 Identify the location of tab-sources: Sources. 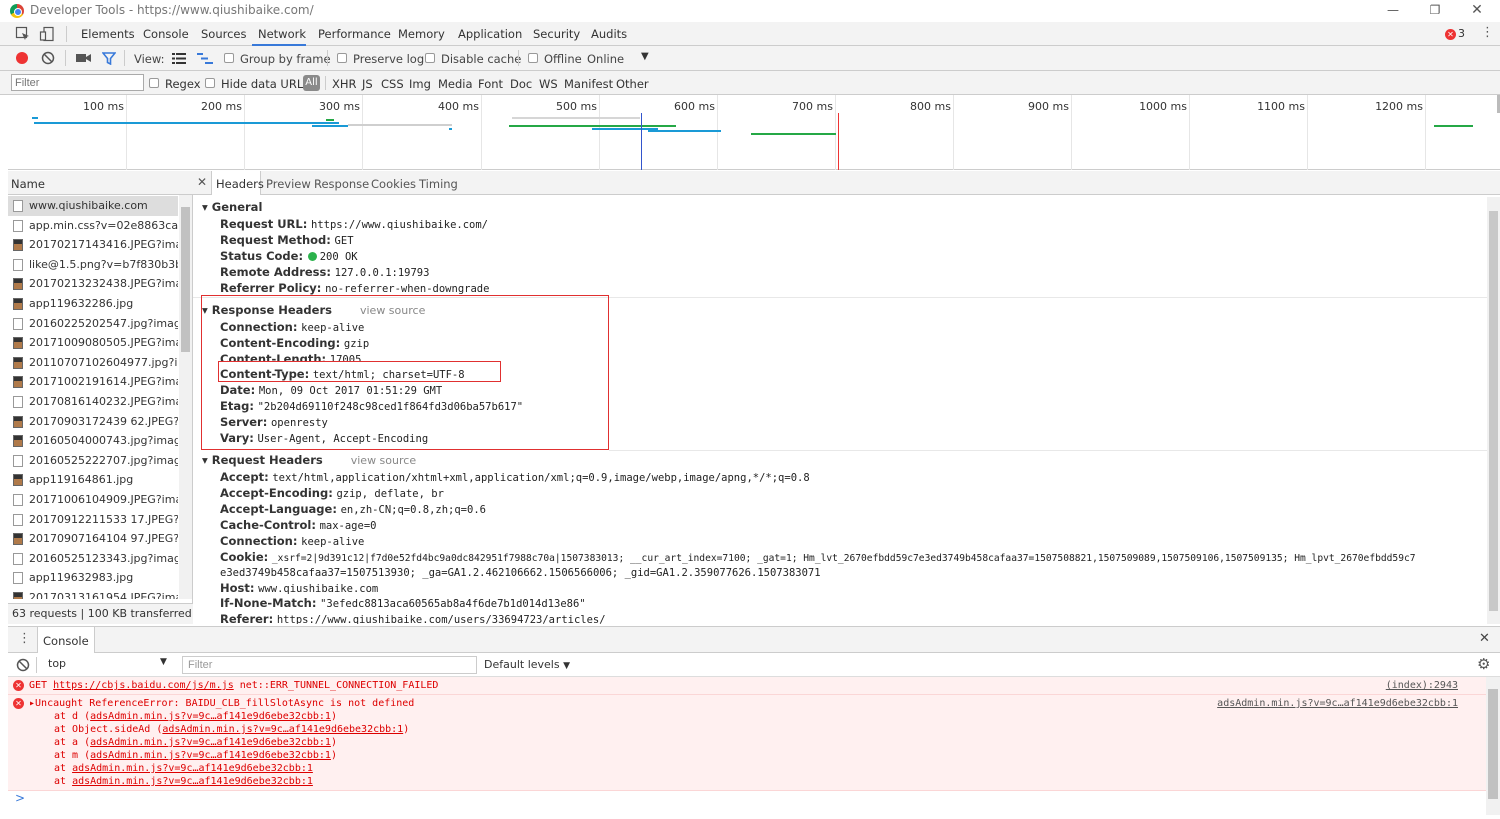
(224, 34).